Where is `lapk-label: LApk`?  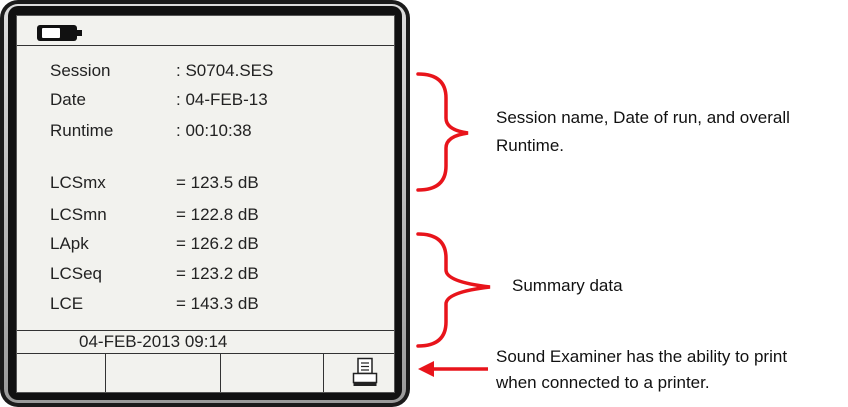
lapk-label: LApk is located at coordinates (69, 243).